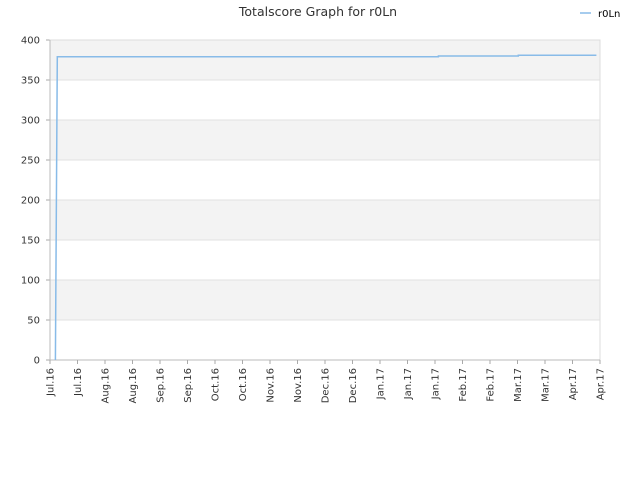  Describe the element at coordinates (30, 281) in the screenshot. I see `y-tick-label: 100` at that location.